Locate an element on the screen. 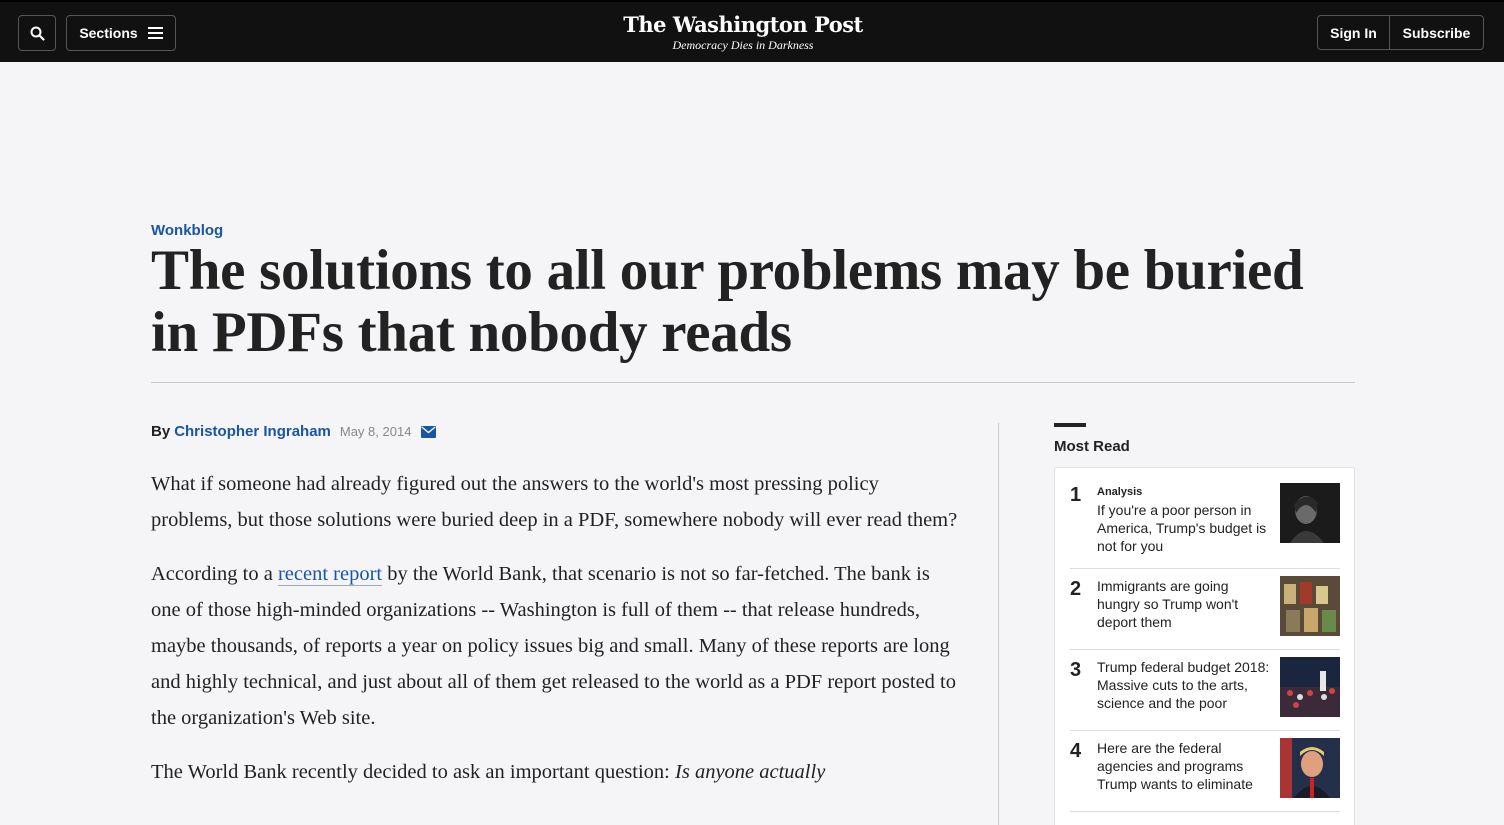 The height and width of the screenshot is (825, 1504). most-read-accent-bar is located at coordinates (1070, 425).